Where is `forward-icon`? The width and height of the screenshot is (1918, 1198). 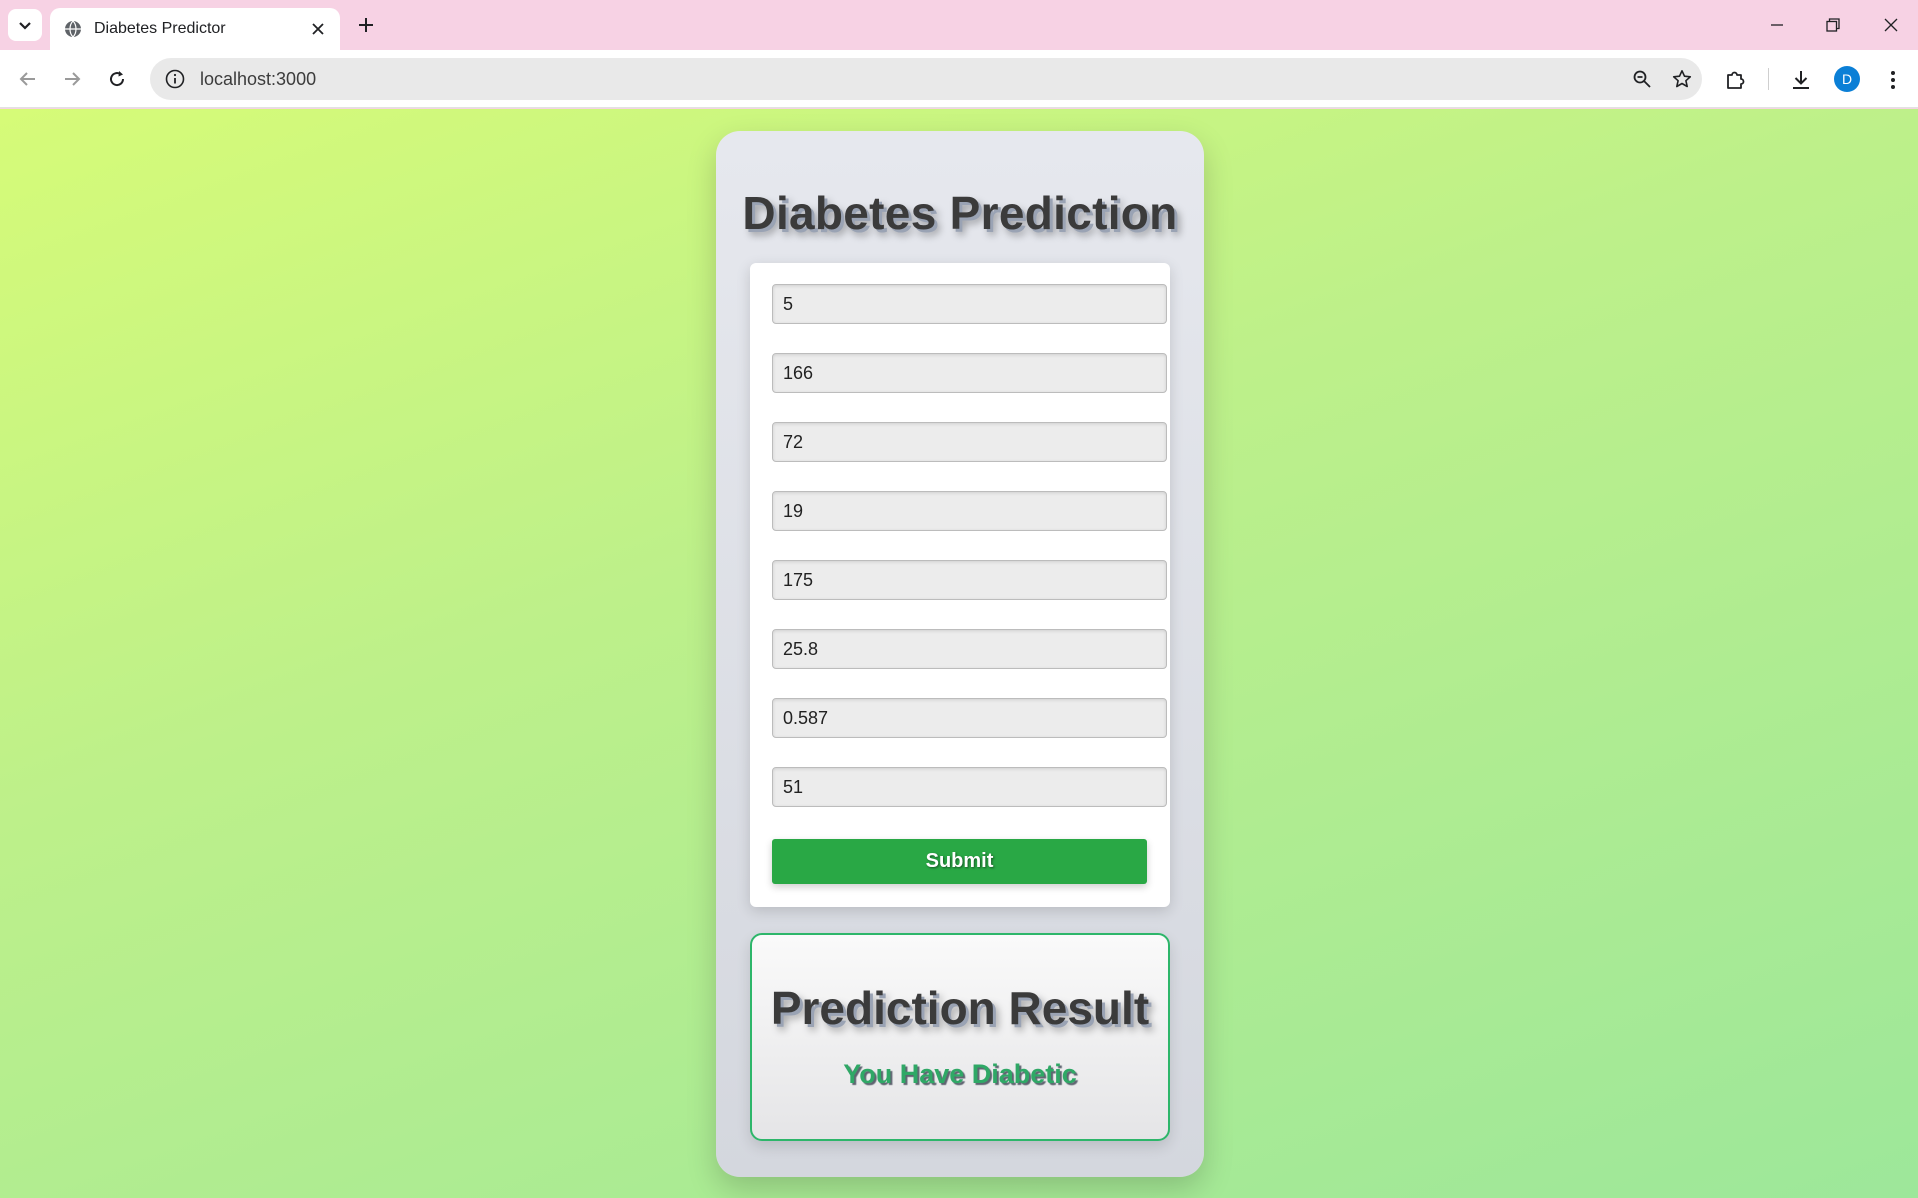
forward-icon is located at coordinates (72, 79).